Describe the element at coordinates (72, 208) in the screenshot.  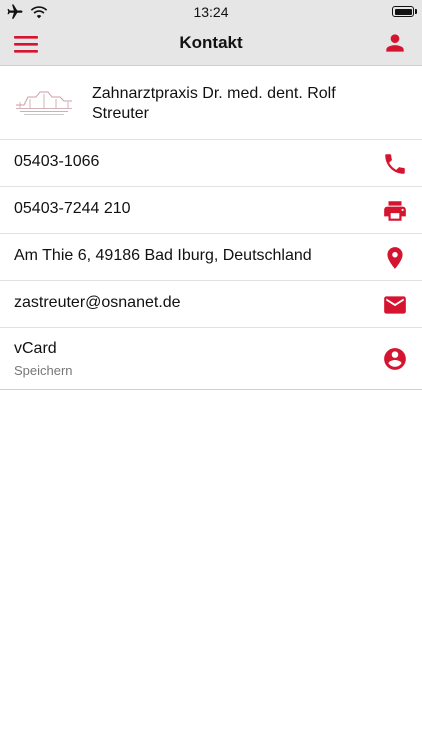
I see `fax-number: 05403-7244 210` at that location.